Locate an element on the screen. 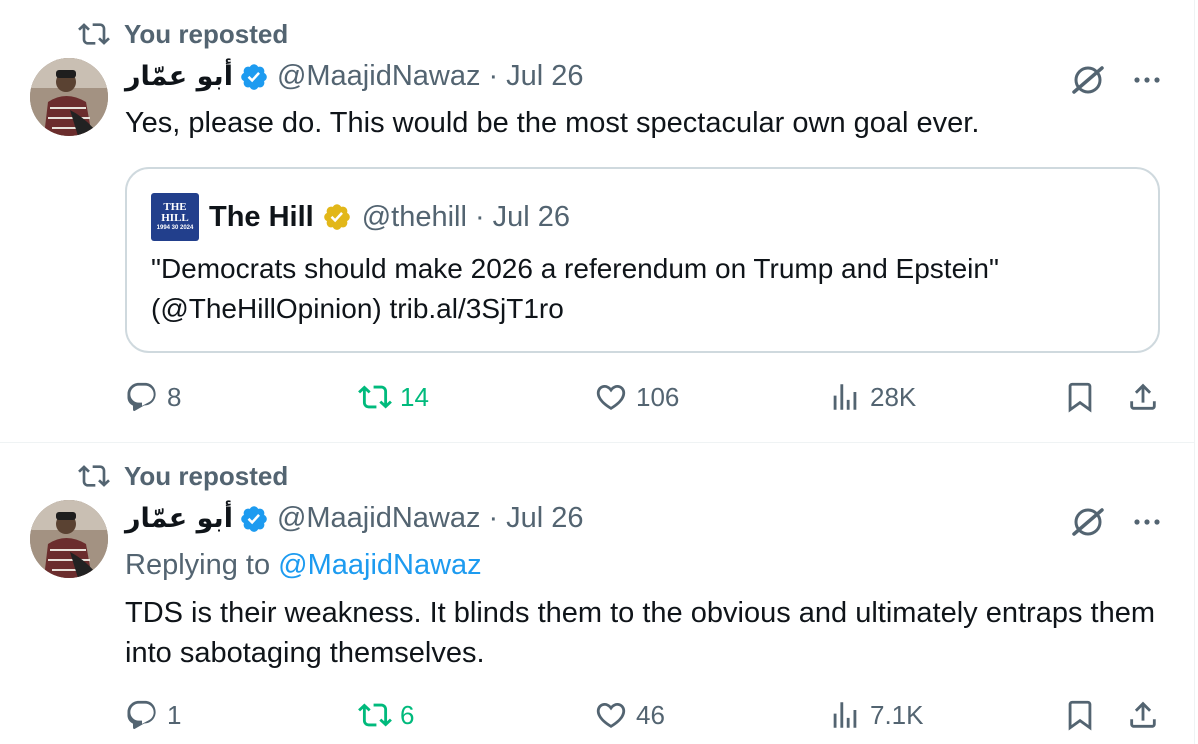 This screenshot has width=1198, height=744. post-actions: 8 14 106 28K is located at coordinates (597, 400).